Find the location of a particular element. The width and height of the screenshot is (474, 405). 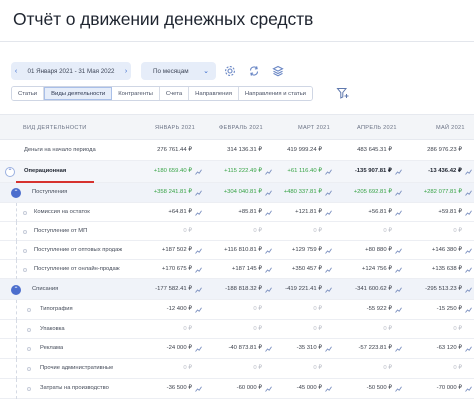

tab-activity-types: Виды деятельности is located at coordinates (78, 93).